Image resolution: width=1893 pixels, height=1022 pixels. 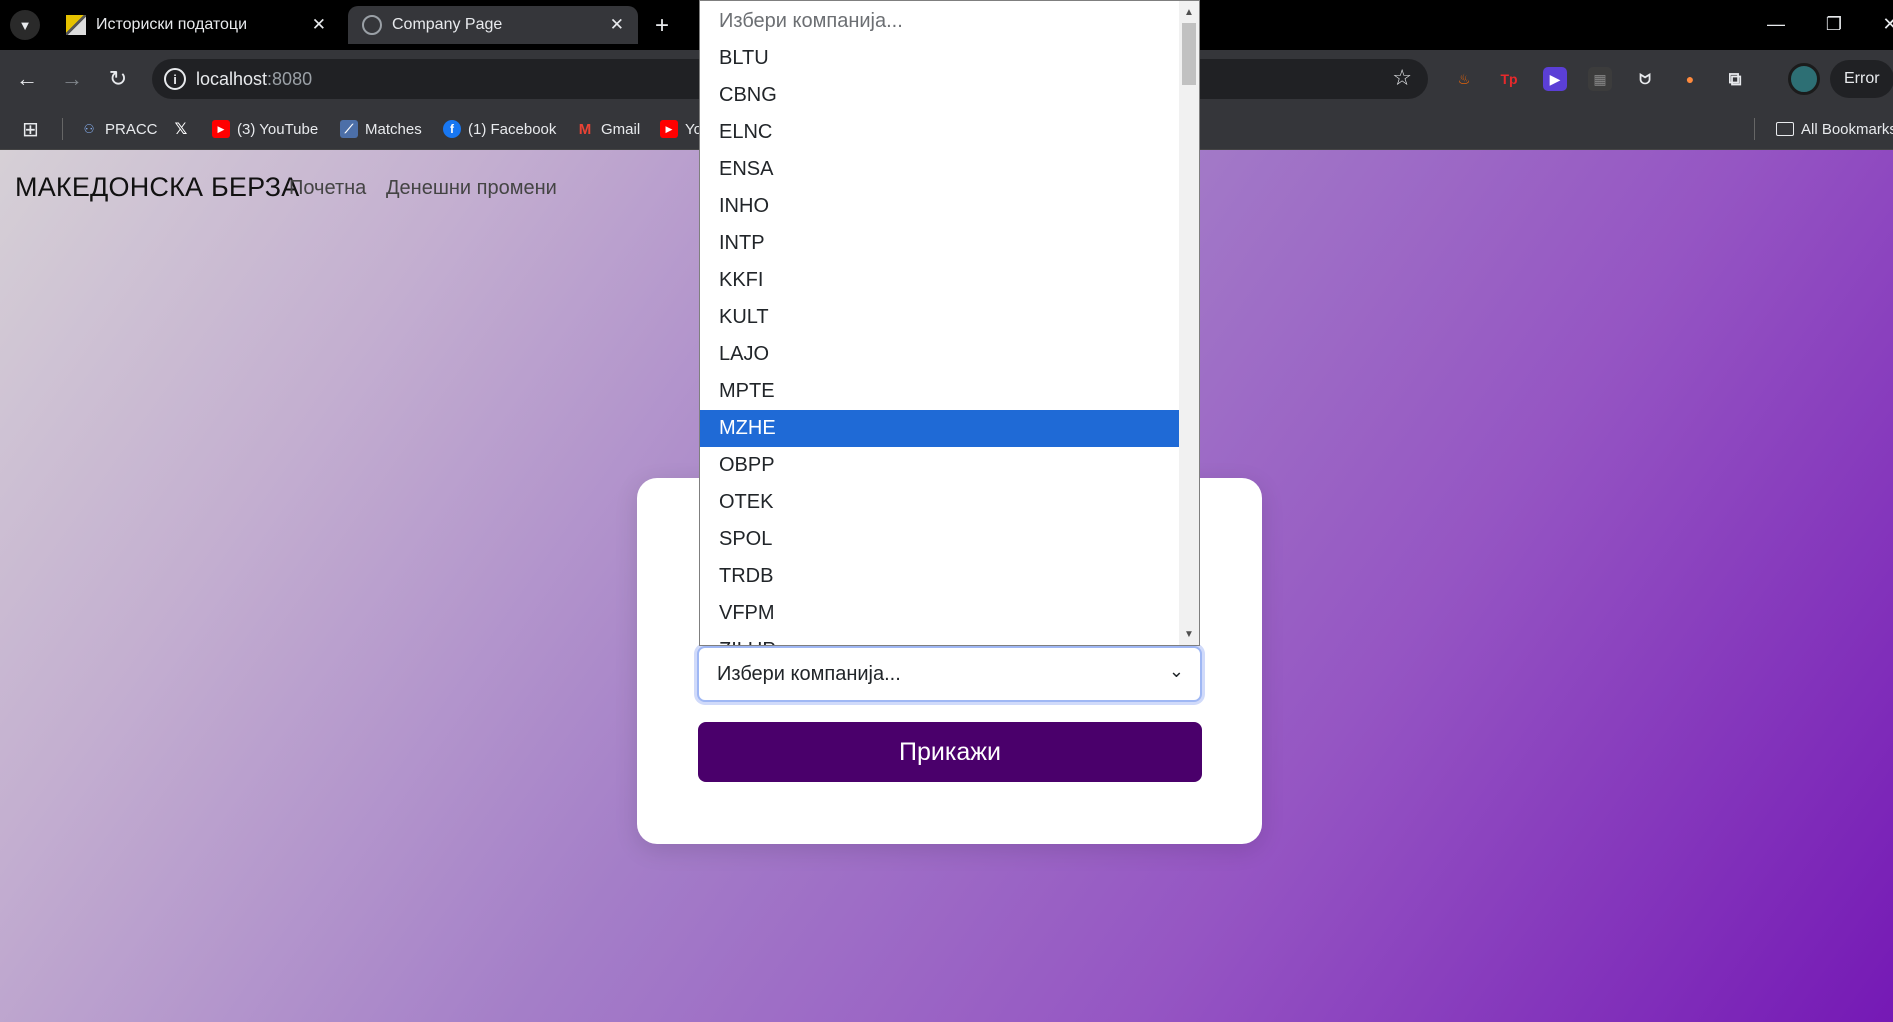 I want to click on x-logo-icon: 𝕏, so click(x=181, y=129).